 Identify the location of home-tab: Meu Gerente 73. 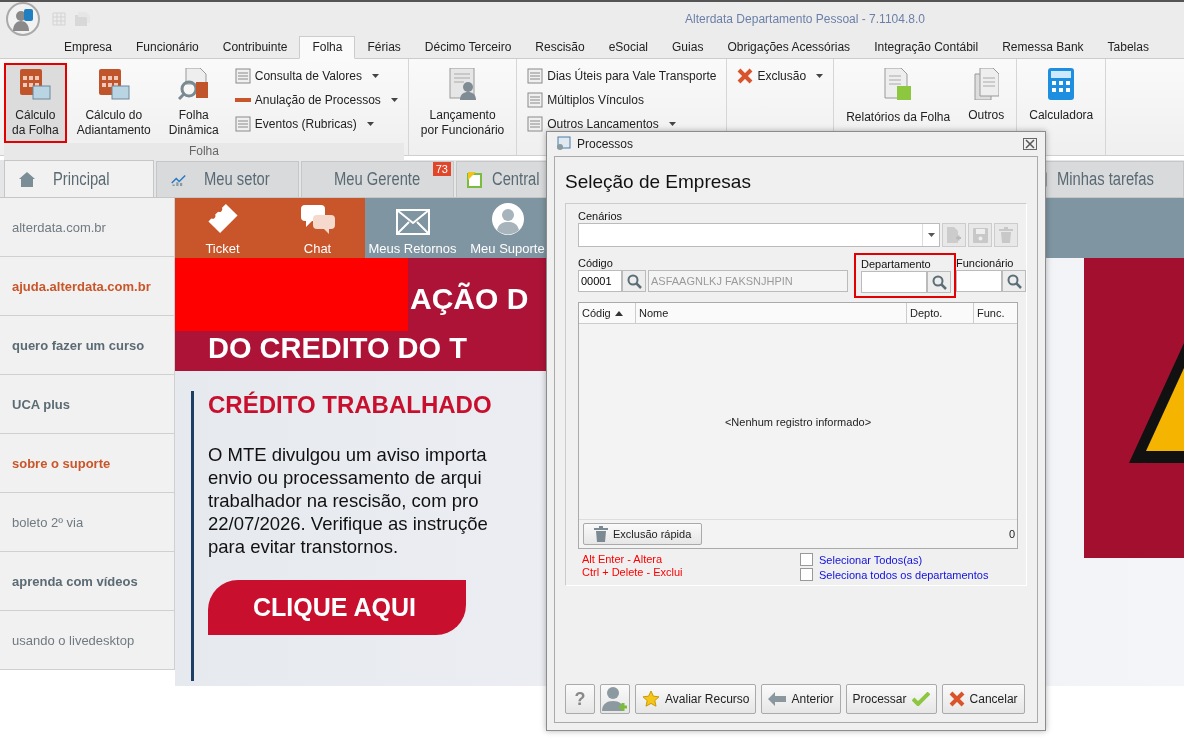
(377, 179).